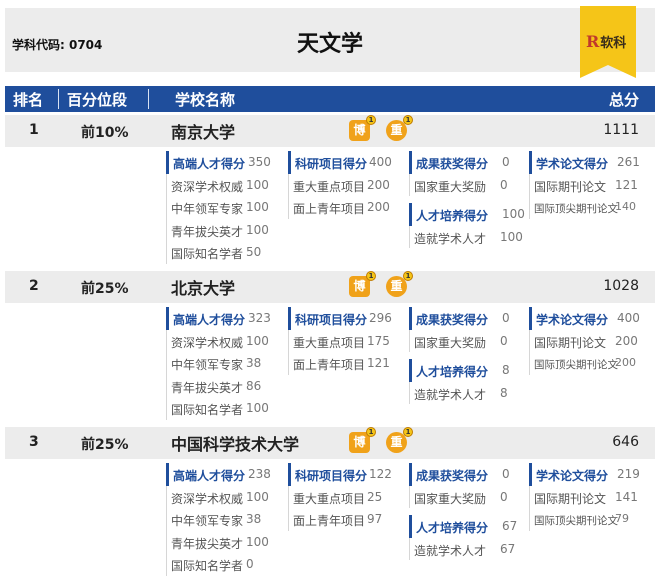  Describe the element at coordinates (218, 318) in the screenshot. I see `talent-score: 高端人才得分 323` at that location.